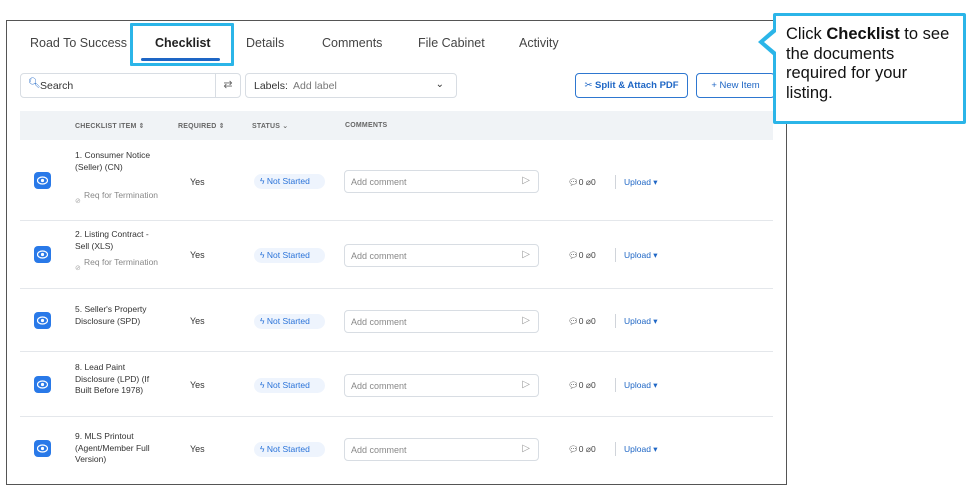 The image size is (975, 502). I want to click on labels-select: Labels: Add label ⌄, so click(351, 85).